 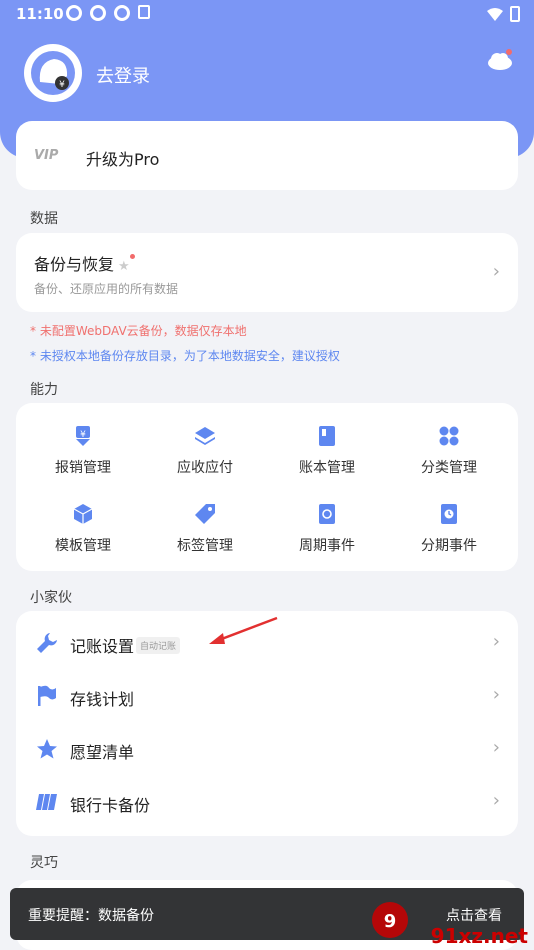 What do you see at coordinates (449, 529) in the screenshot?
I see `ability-installment: 分期事件` at bounding box center [449, 529].